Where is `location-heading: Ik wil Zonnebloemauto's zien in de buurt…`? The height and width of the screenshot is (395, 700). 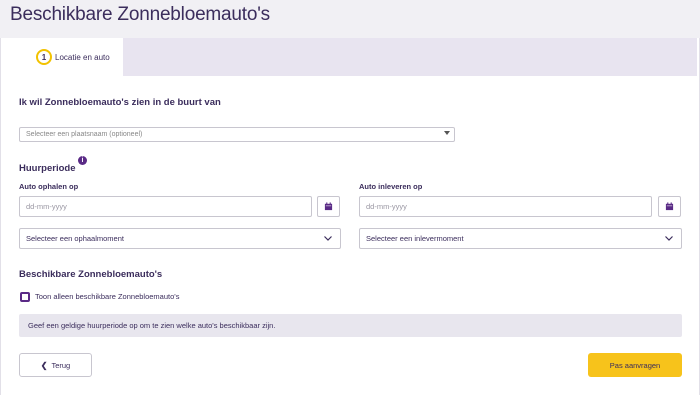 location-heading: Ik wil Zonnebloemauto's zien in de buurt… is located at coordinates (120, 102).